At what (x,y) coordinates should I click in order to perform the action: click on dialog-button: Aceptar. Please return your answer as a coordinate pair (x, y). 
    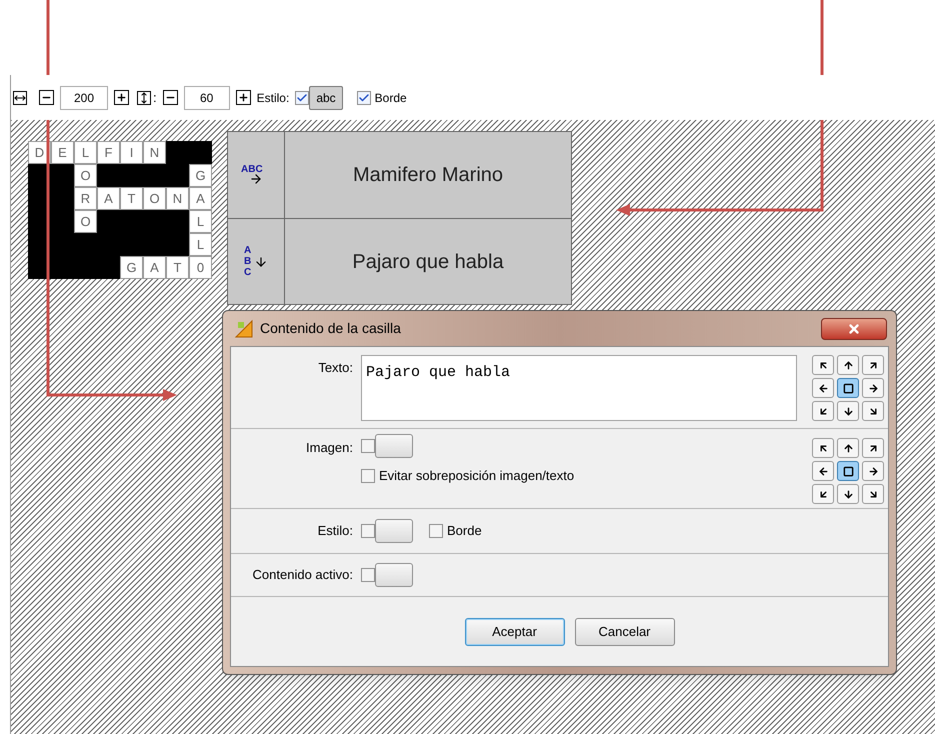
    Looking at the image, I should click on (514, 632).